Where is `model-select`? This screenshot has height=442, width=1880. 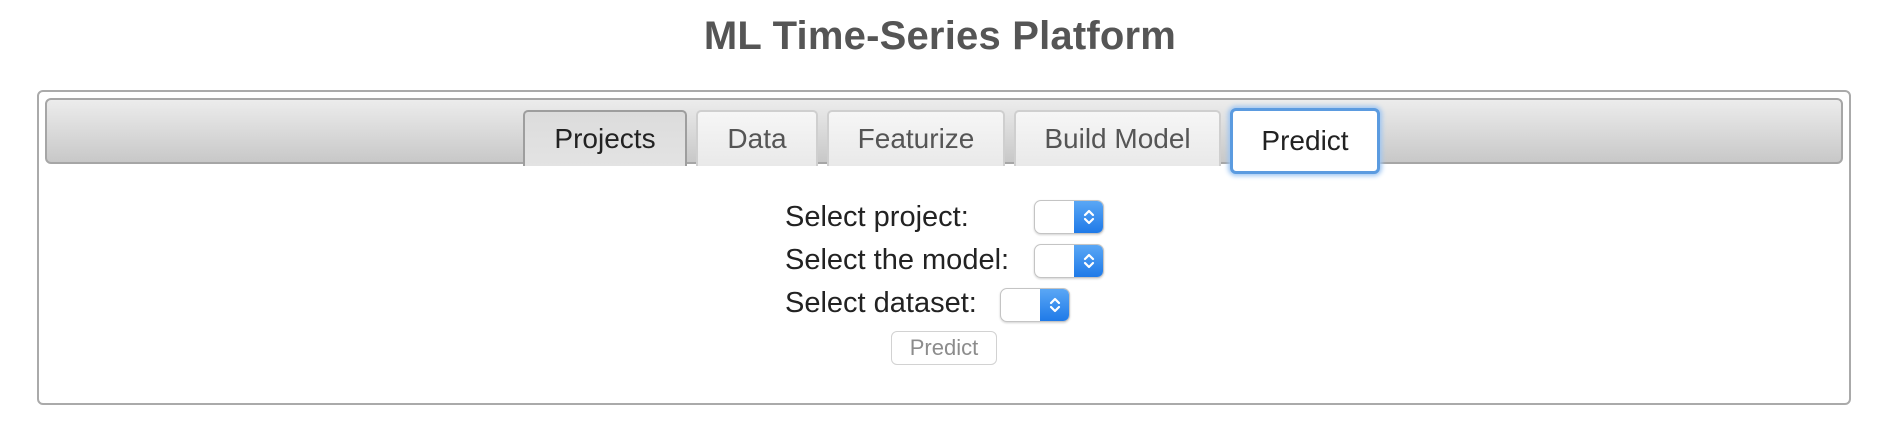
model-select is located at coordinates (1069, 261).